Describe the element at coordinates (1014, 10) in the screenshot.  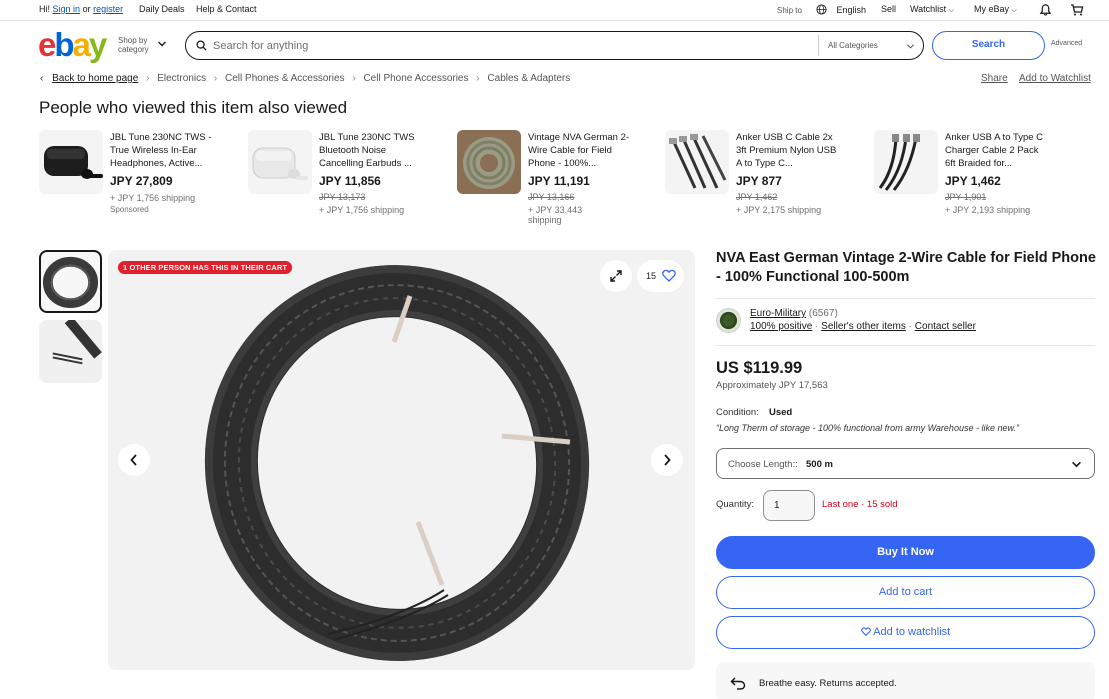
I see `chevron-down-icon: ⌵` at that location.